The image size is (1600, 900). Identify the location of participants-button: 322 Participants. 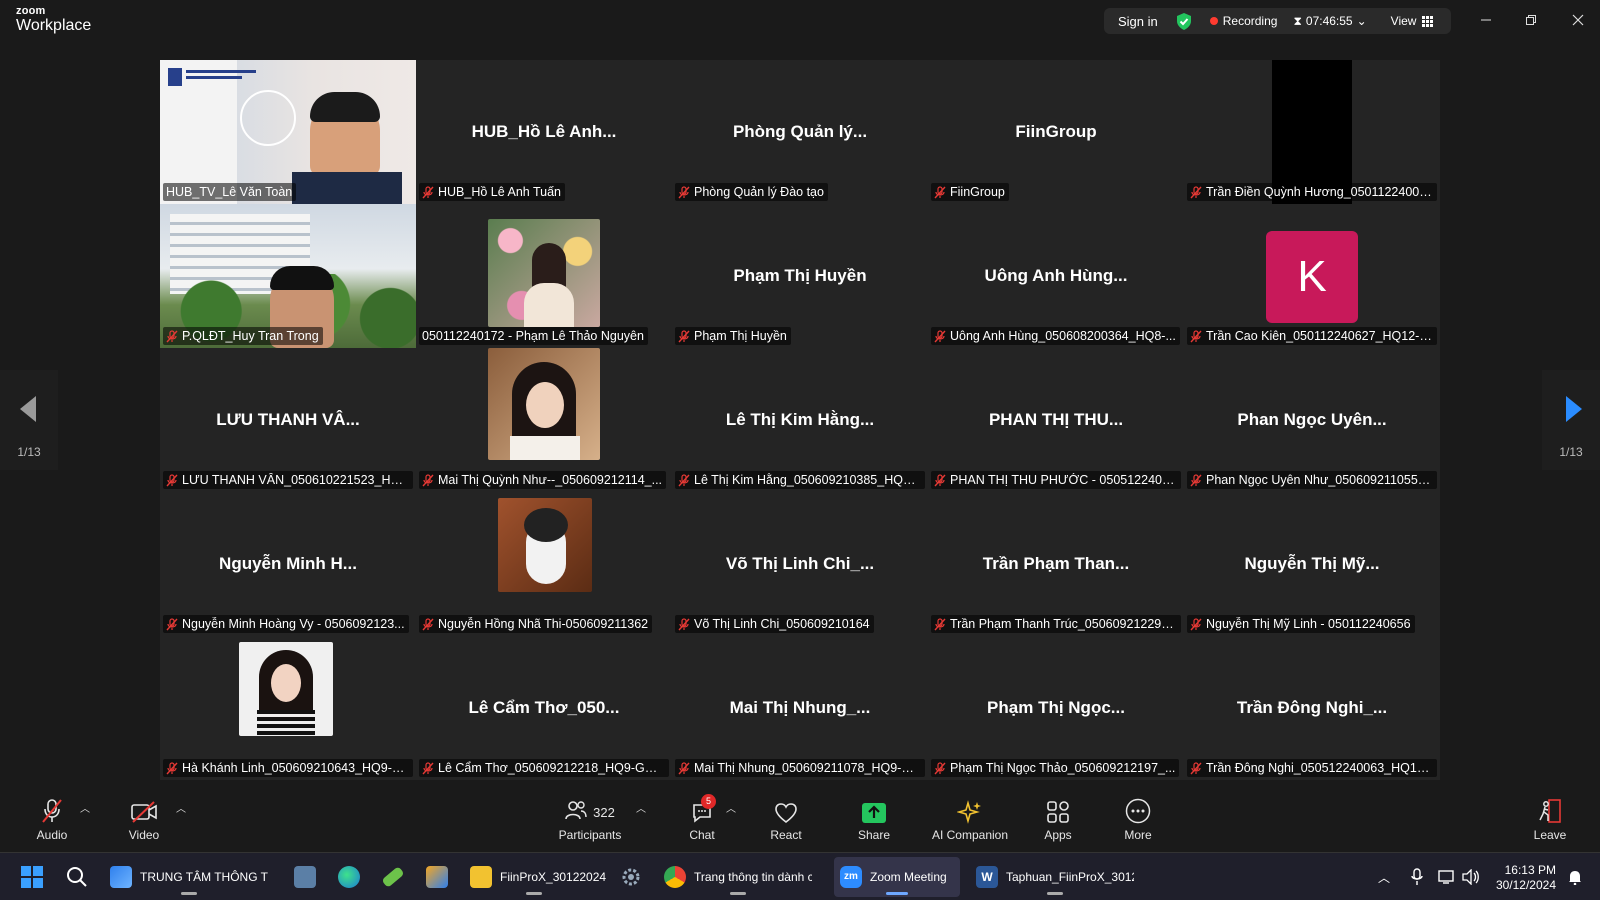
(590, 819).